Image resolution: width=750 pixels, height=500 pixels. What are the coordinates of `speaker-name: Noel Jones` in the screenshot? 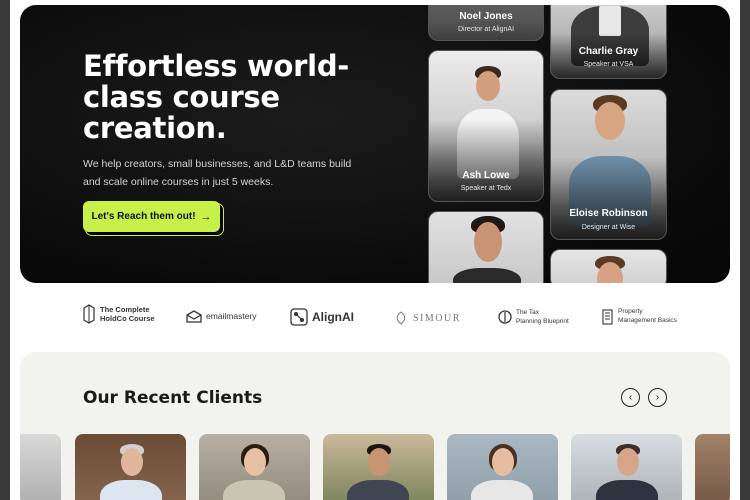 It's located at (486, 16).